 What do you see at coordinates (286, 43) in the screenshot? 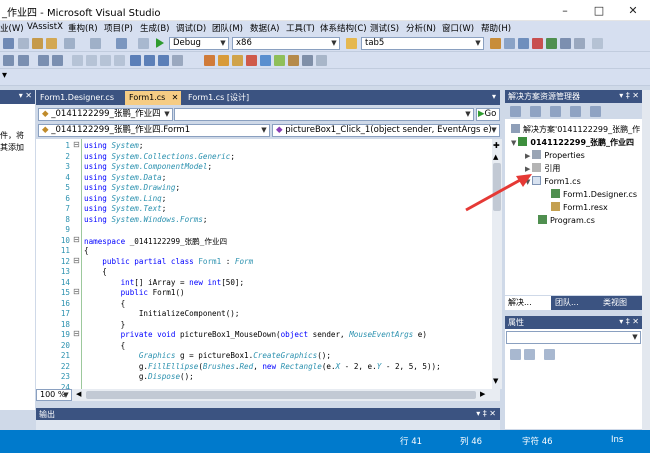
I see `platform-select: x86 ▼` at bounding box center [286, 43].